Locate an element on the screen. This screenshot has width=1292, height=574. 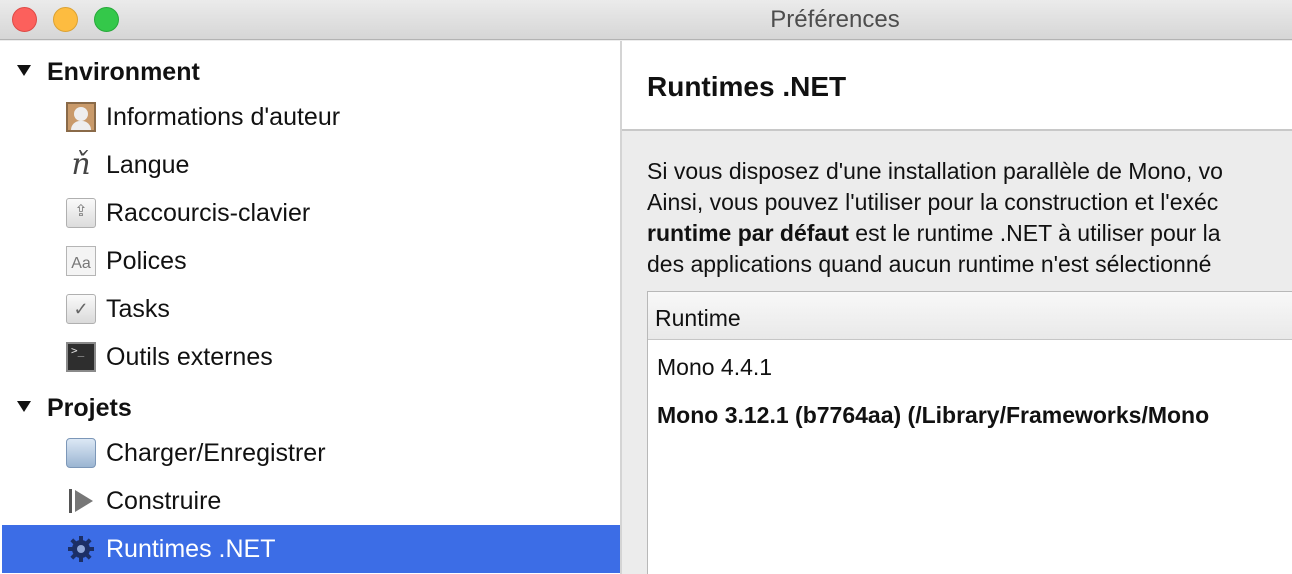
gear-icon is located at coordinates (81, 549).